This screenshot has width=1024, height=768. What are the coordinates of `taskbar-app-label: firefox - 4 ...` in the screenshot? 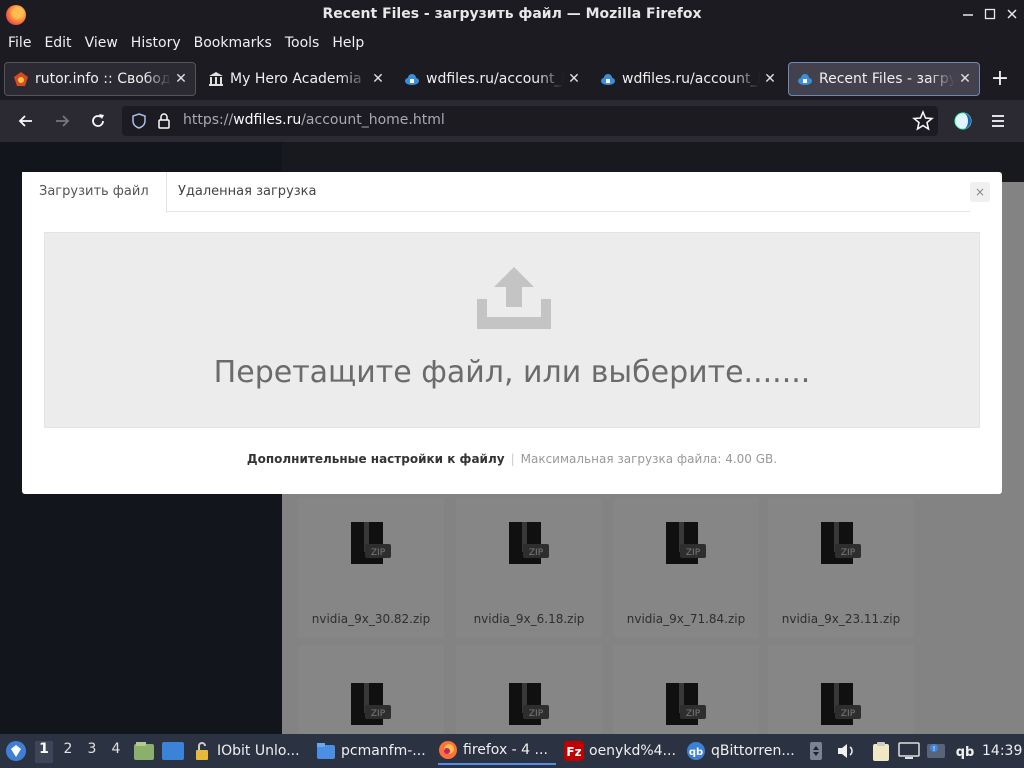 It's located at (505, 750).